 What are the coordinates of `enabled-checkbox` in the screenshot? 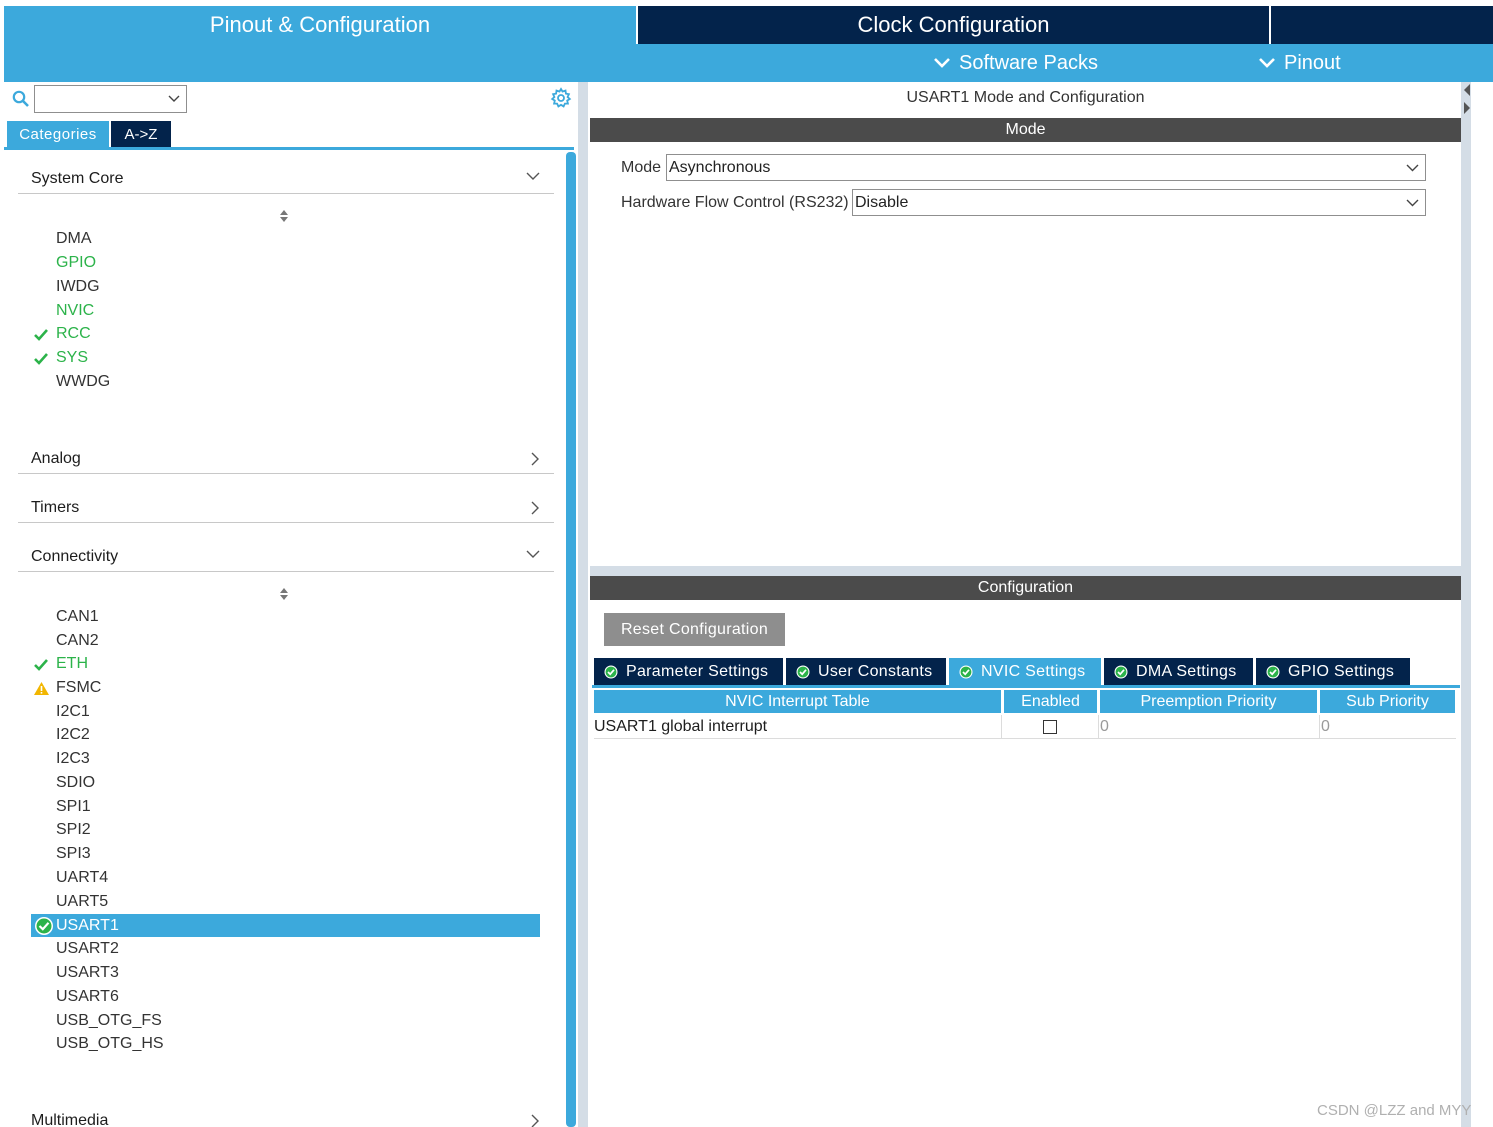 It's located at (1050, 727).